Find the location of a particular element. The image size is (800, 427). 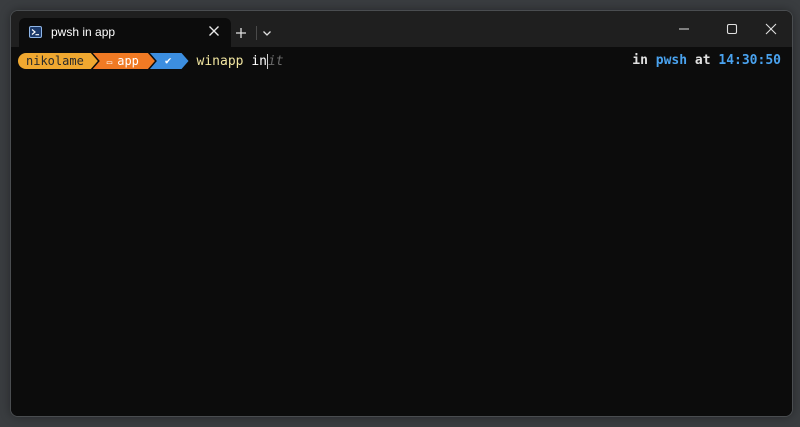

tab-separator is located at coordinates (256, 33).